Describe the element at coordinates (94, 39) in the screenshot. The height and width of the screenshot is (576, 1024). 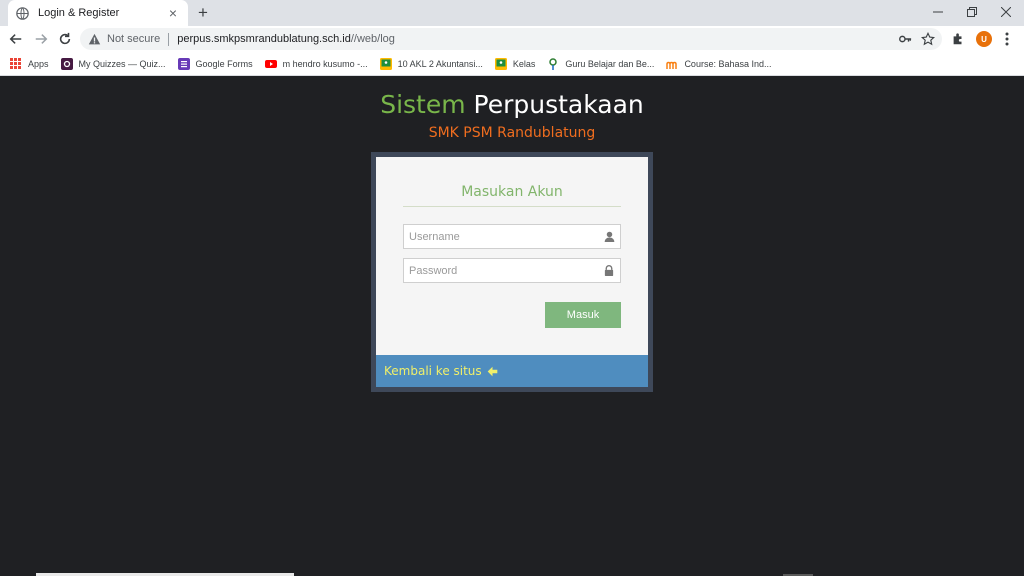
I see `warning-icon` at that location.